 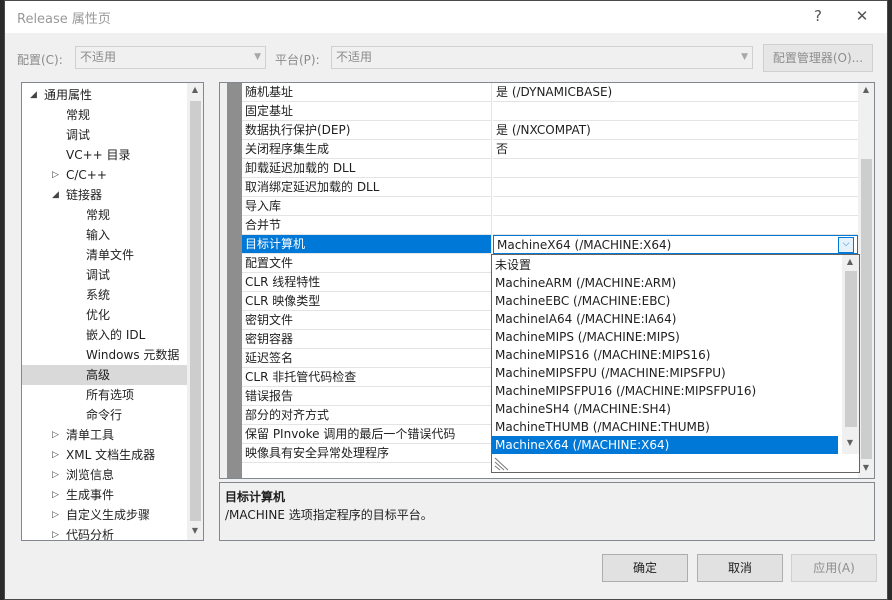 I want to click on property-row: 固定基址, so click(x=550, y=111).